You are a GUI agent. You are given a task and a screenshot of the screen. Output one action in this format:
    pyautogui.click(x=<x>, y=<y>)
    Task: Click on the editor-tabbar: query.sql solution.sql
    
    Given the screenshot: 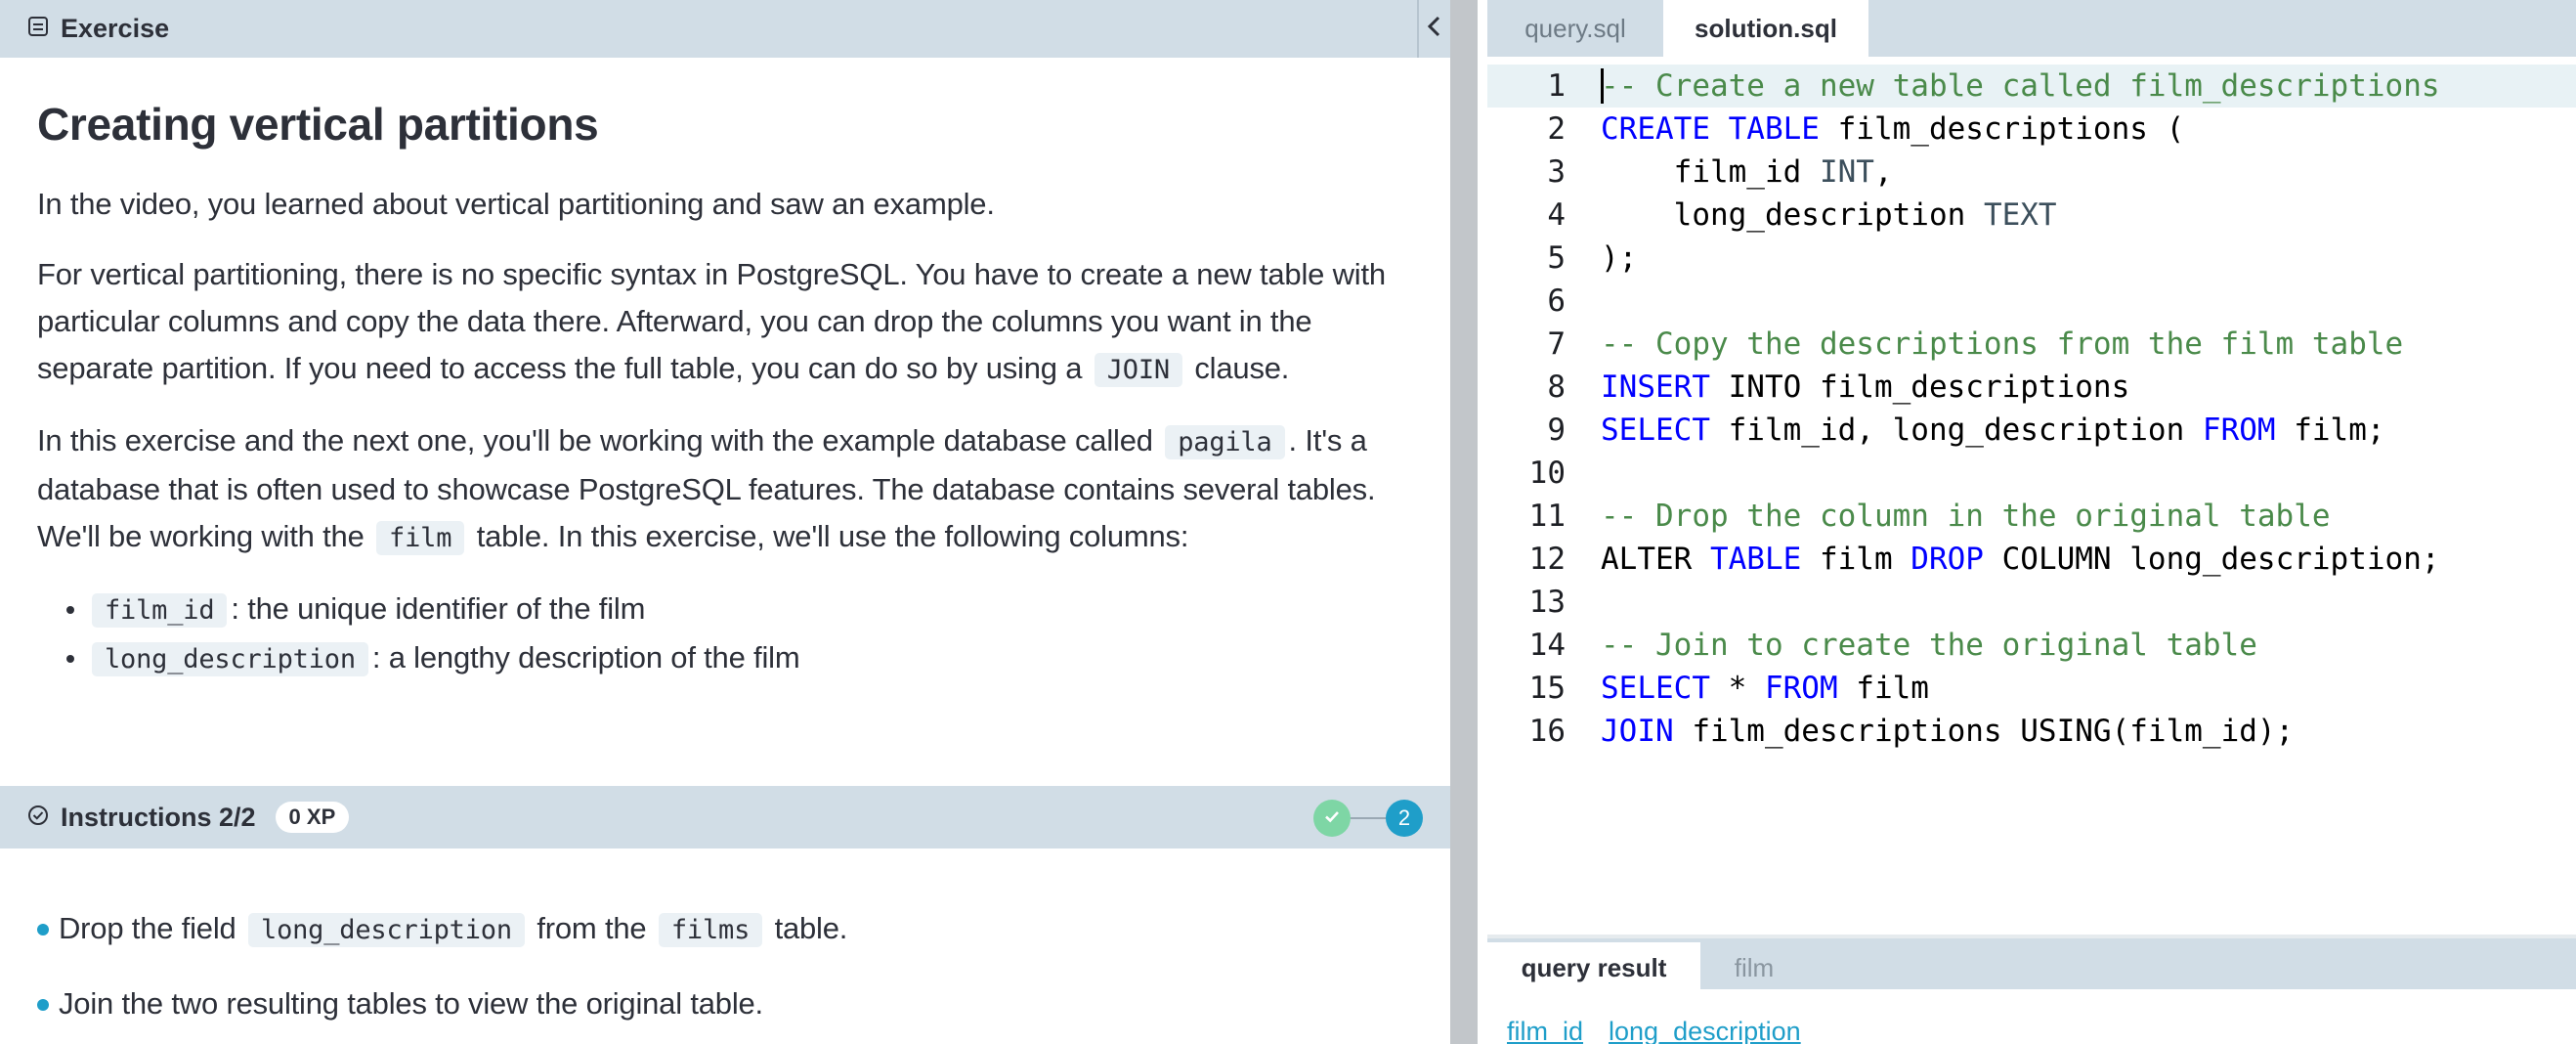 What is the action you would take?
    pyautogui.click(x=2032, y=28)
    